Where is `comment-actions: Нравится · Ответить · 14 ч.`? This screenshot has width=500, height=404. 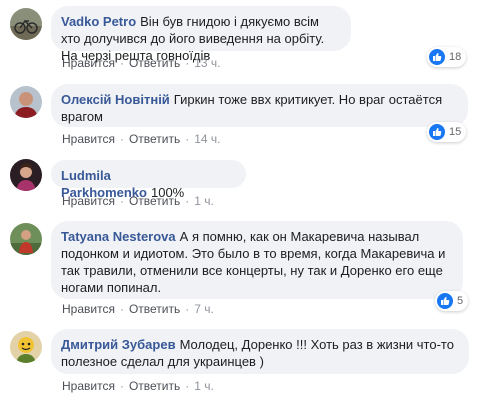 comment-actions: Нравится · Ответить · 14 ч. is located at coordinates (141, 139).